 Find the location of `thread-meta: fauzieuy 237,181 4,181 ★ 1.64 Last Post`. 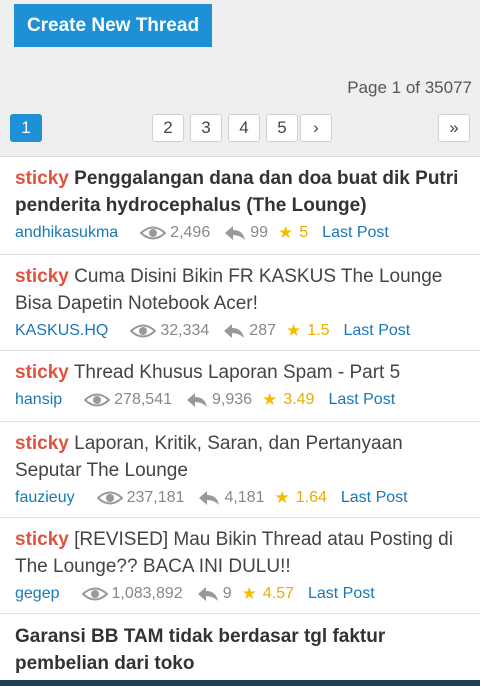

thread-meta: fauzieuy 237,181 4,181 ★ 1.64 Last Post is located at coordinates (240, 498).